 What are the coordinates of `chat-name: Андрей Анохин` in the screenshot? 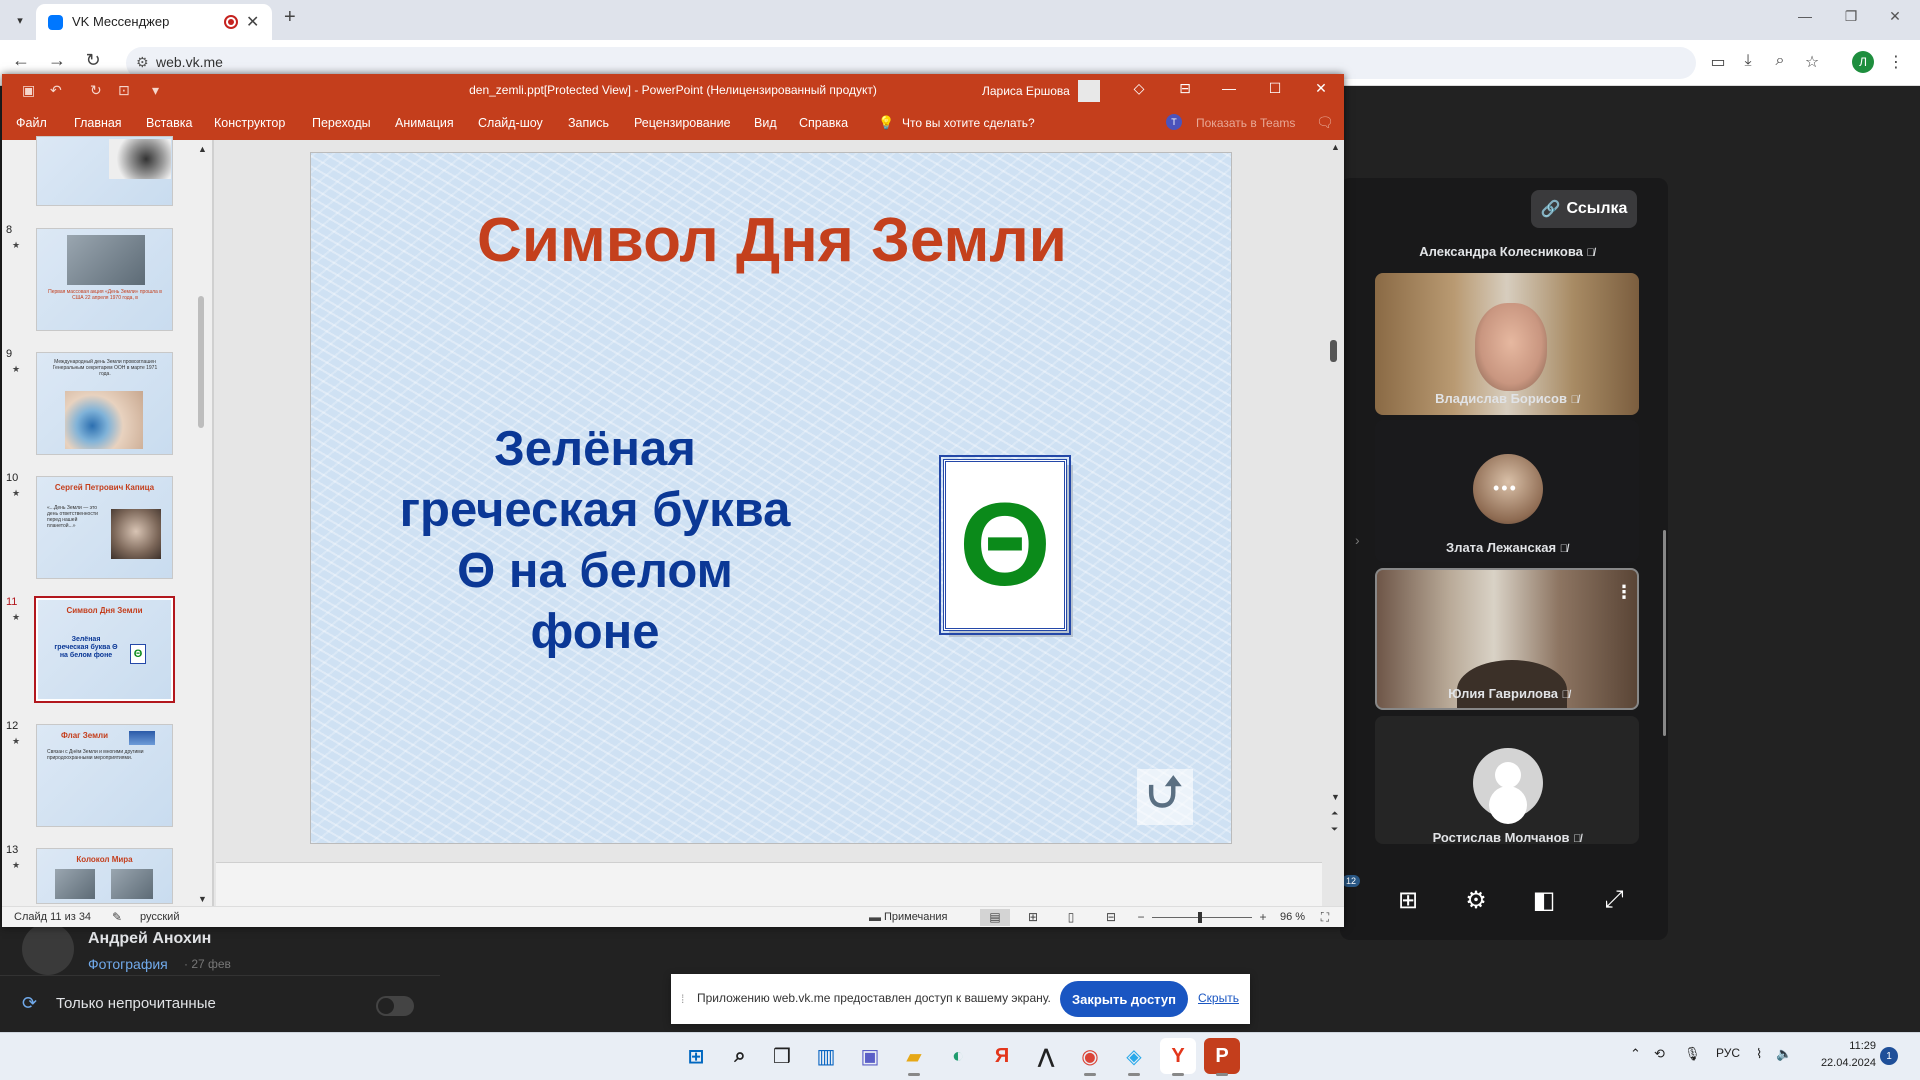 It's located at (149, 939).